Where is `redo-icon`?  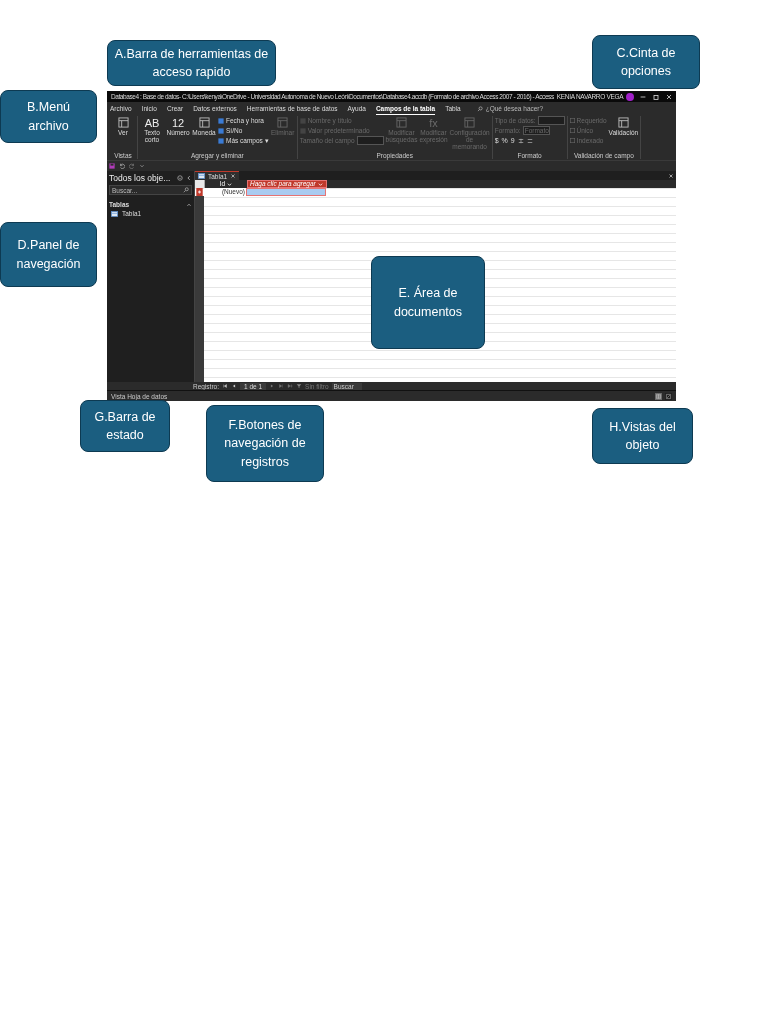 redo-icon is located at coordinates (132, 166).